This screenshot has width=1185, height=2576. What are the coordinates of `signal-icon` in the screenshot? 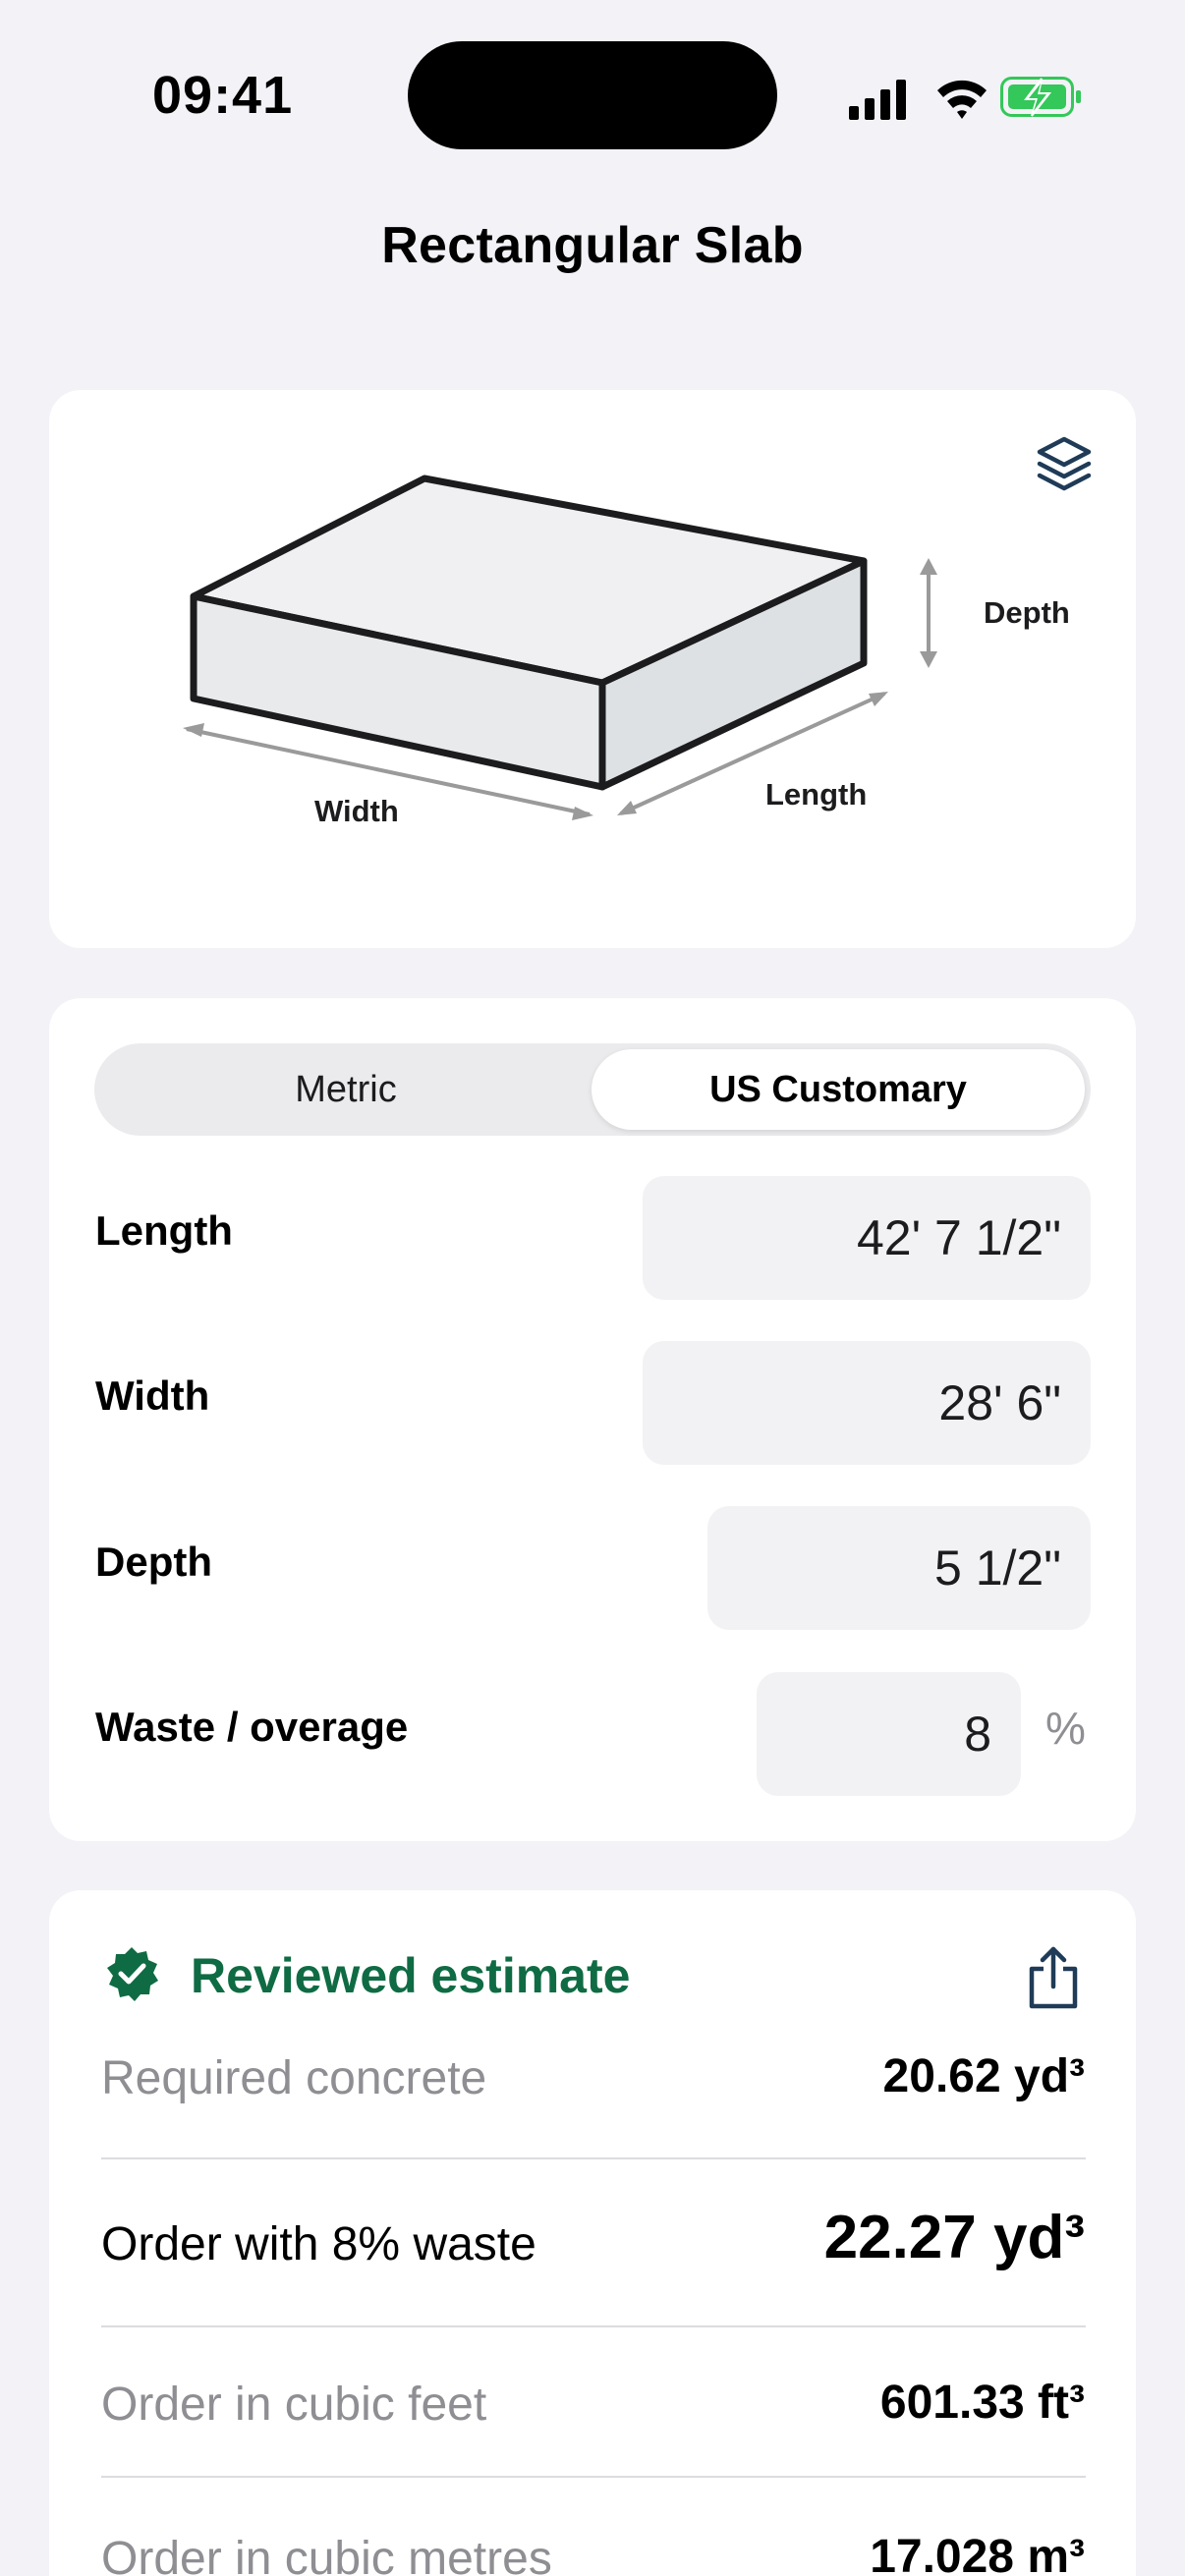 It's located at (878, 100).